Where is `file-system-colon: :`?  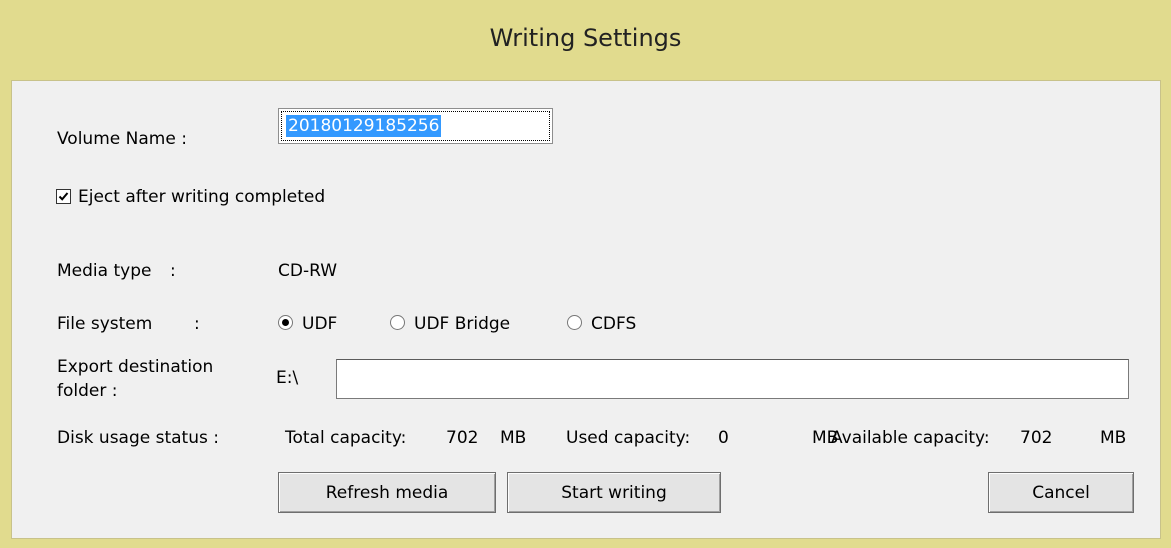 file-system-colon: : is located at coordinates (197, 324).